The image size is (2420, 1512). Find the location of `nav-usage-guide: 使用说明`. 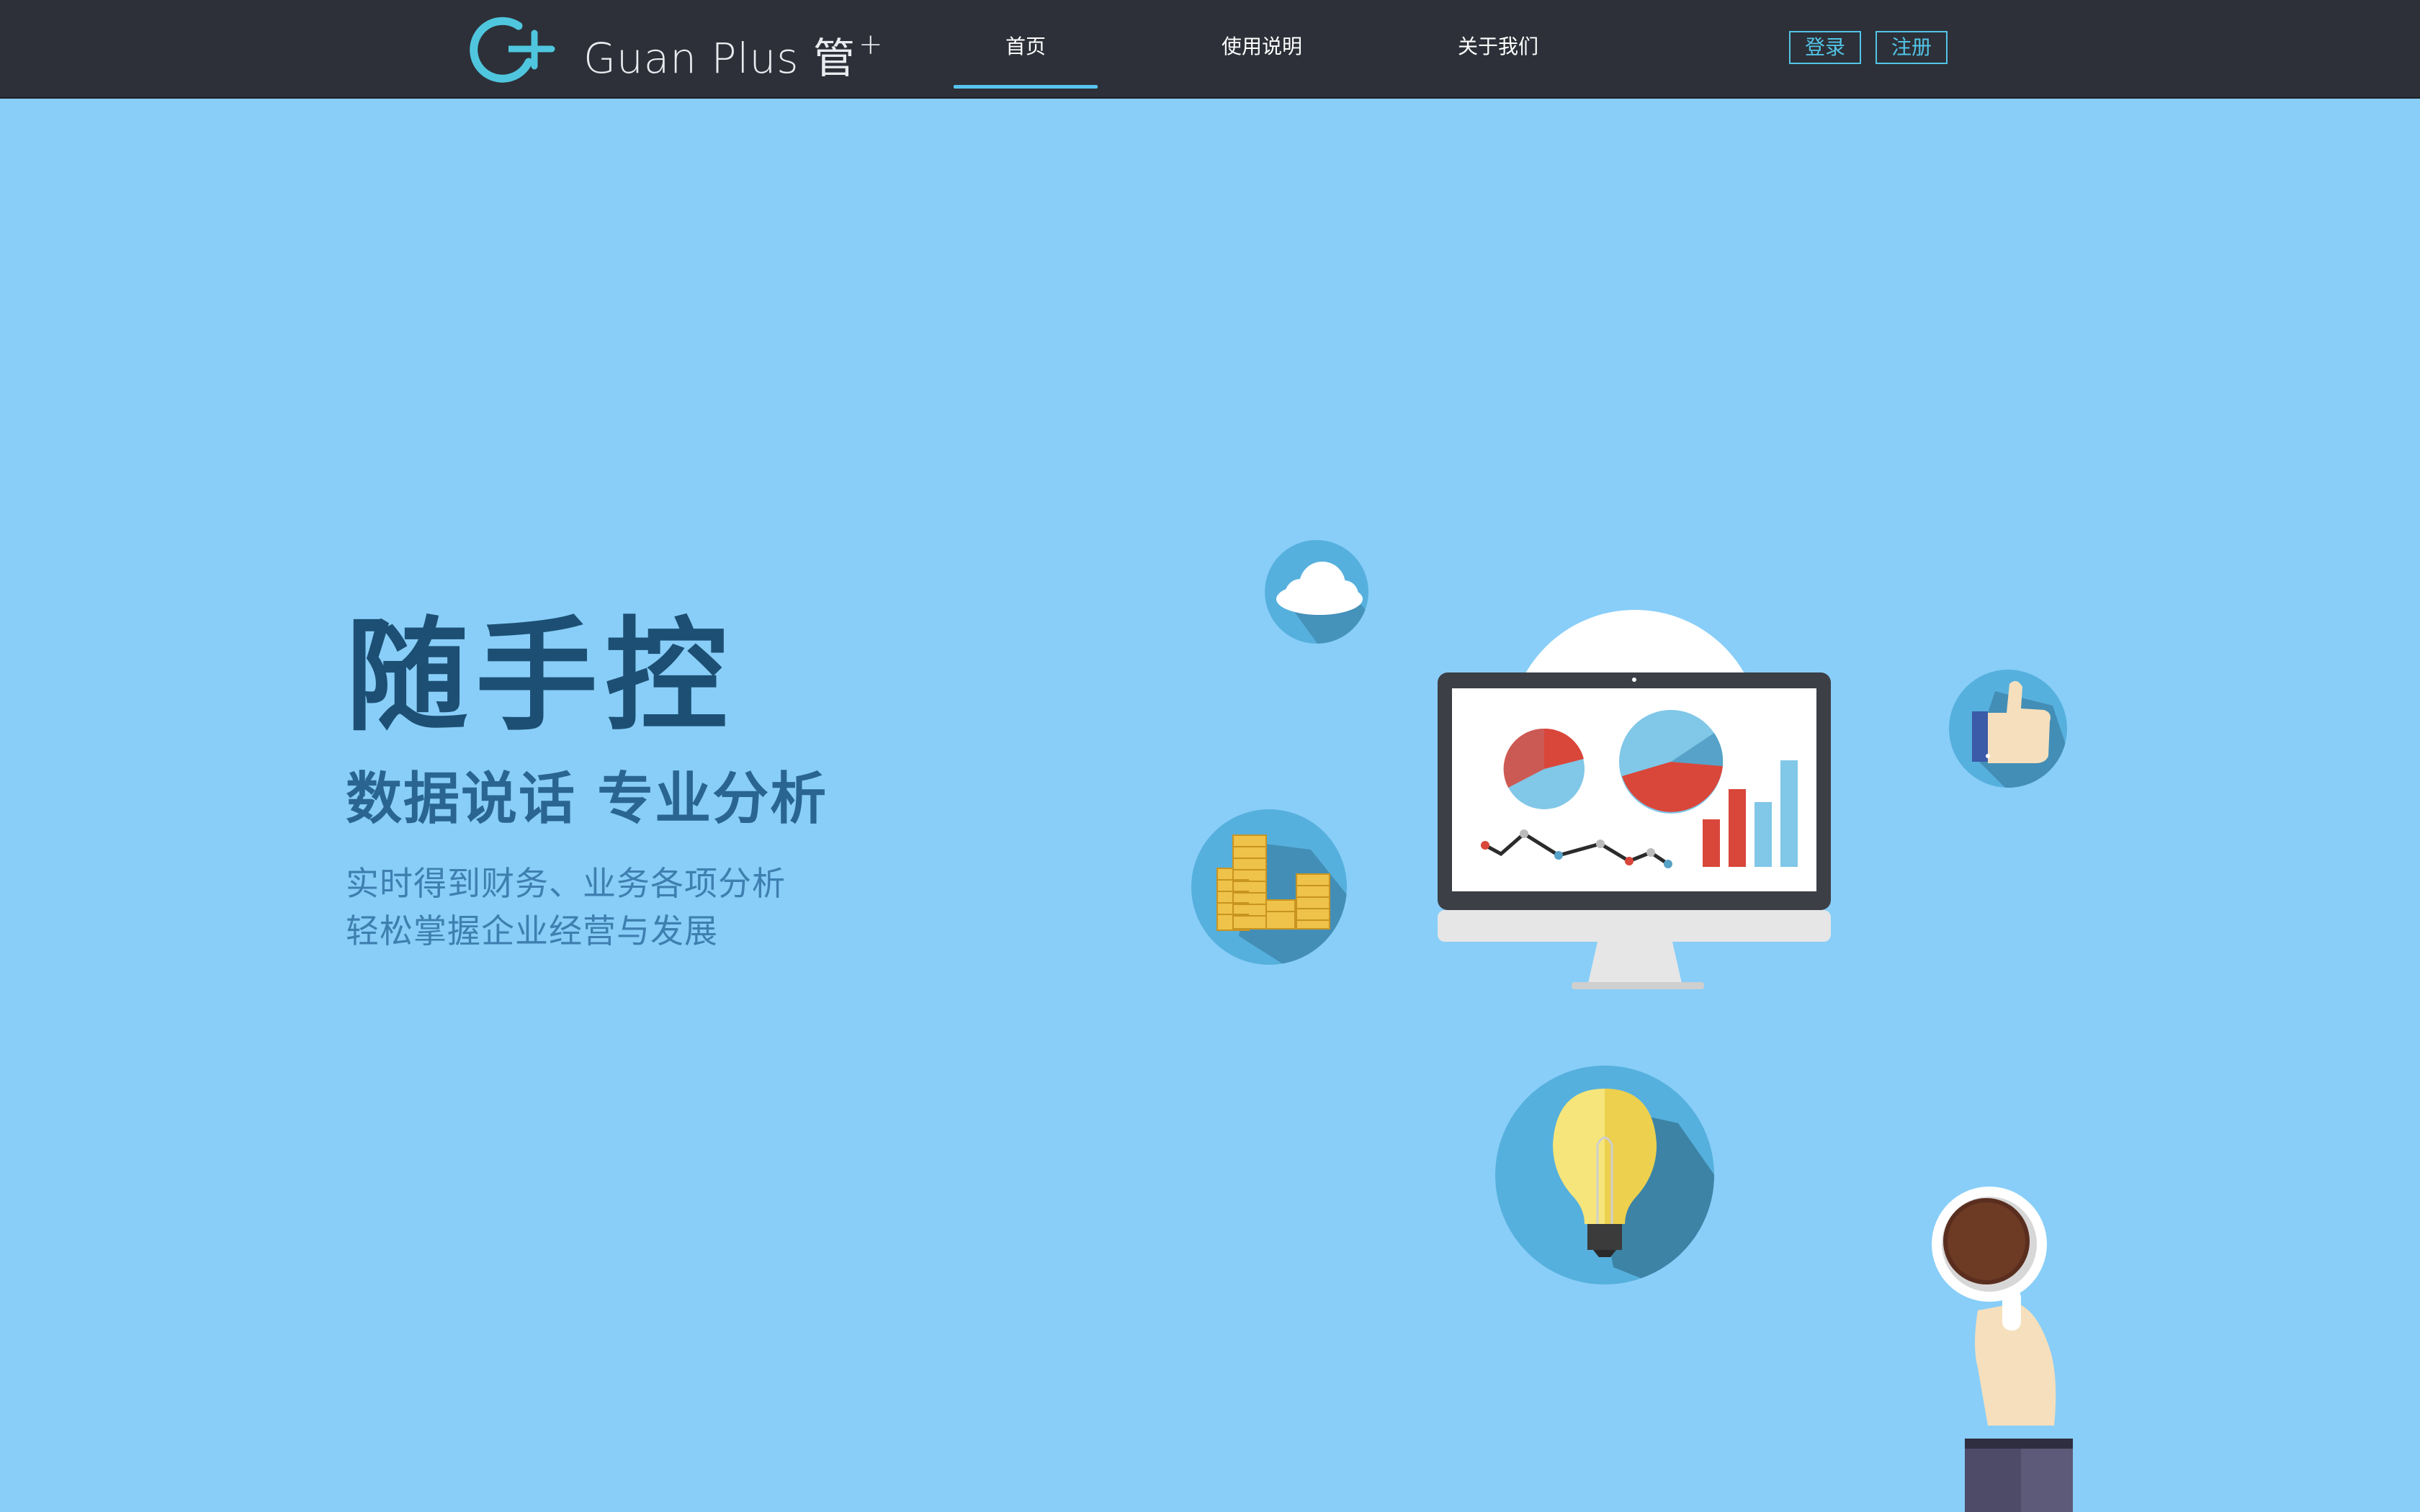

nav-usage-guide: 使用说明 is located at coordinates (1262, 47).